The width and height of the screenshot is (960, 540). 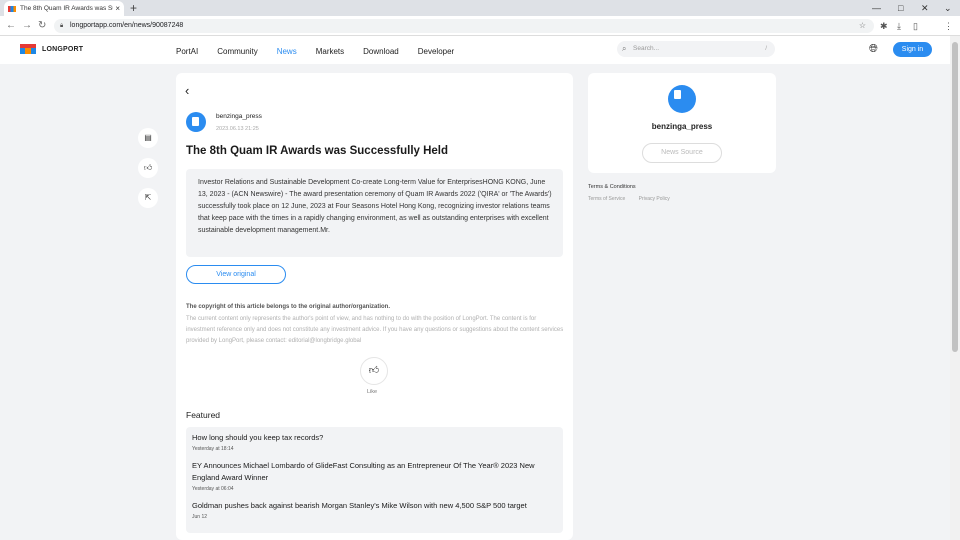 What do you see at coordinates (925, 8) in the screenshot?
I see `window-close-button: ✕` at bounding box center [925, 8].